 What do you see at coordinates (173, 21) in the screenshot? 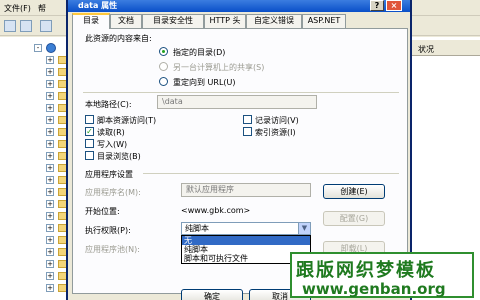
I see `tab-directory-security: 目录安全性` at bounding box center [173, 21].